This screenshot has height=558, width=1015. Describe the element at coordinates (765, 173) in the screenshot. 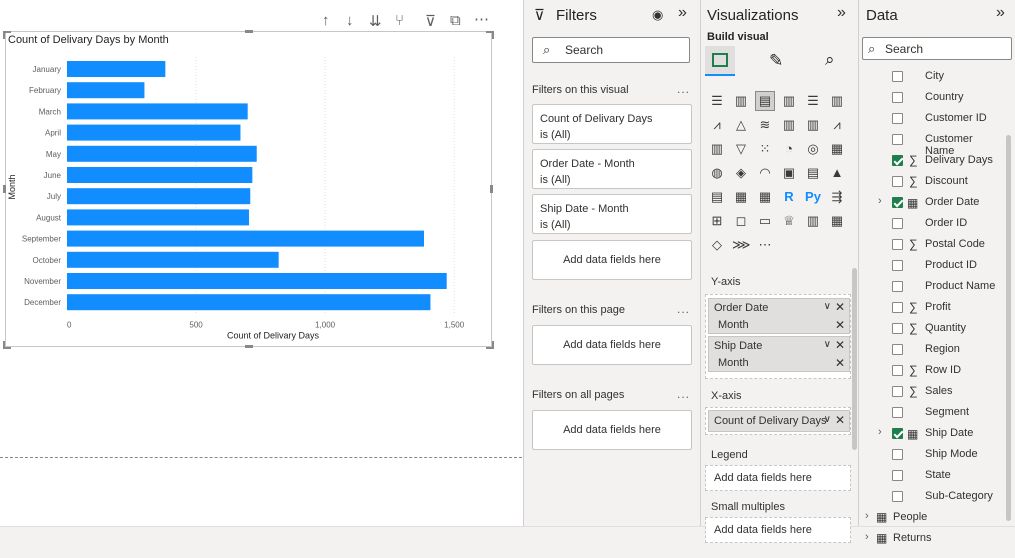

I see `gauge-icon: ◠` at that location.